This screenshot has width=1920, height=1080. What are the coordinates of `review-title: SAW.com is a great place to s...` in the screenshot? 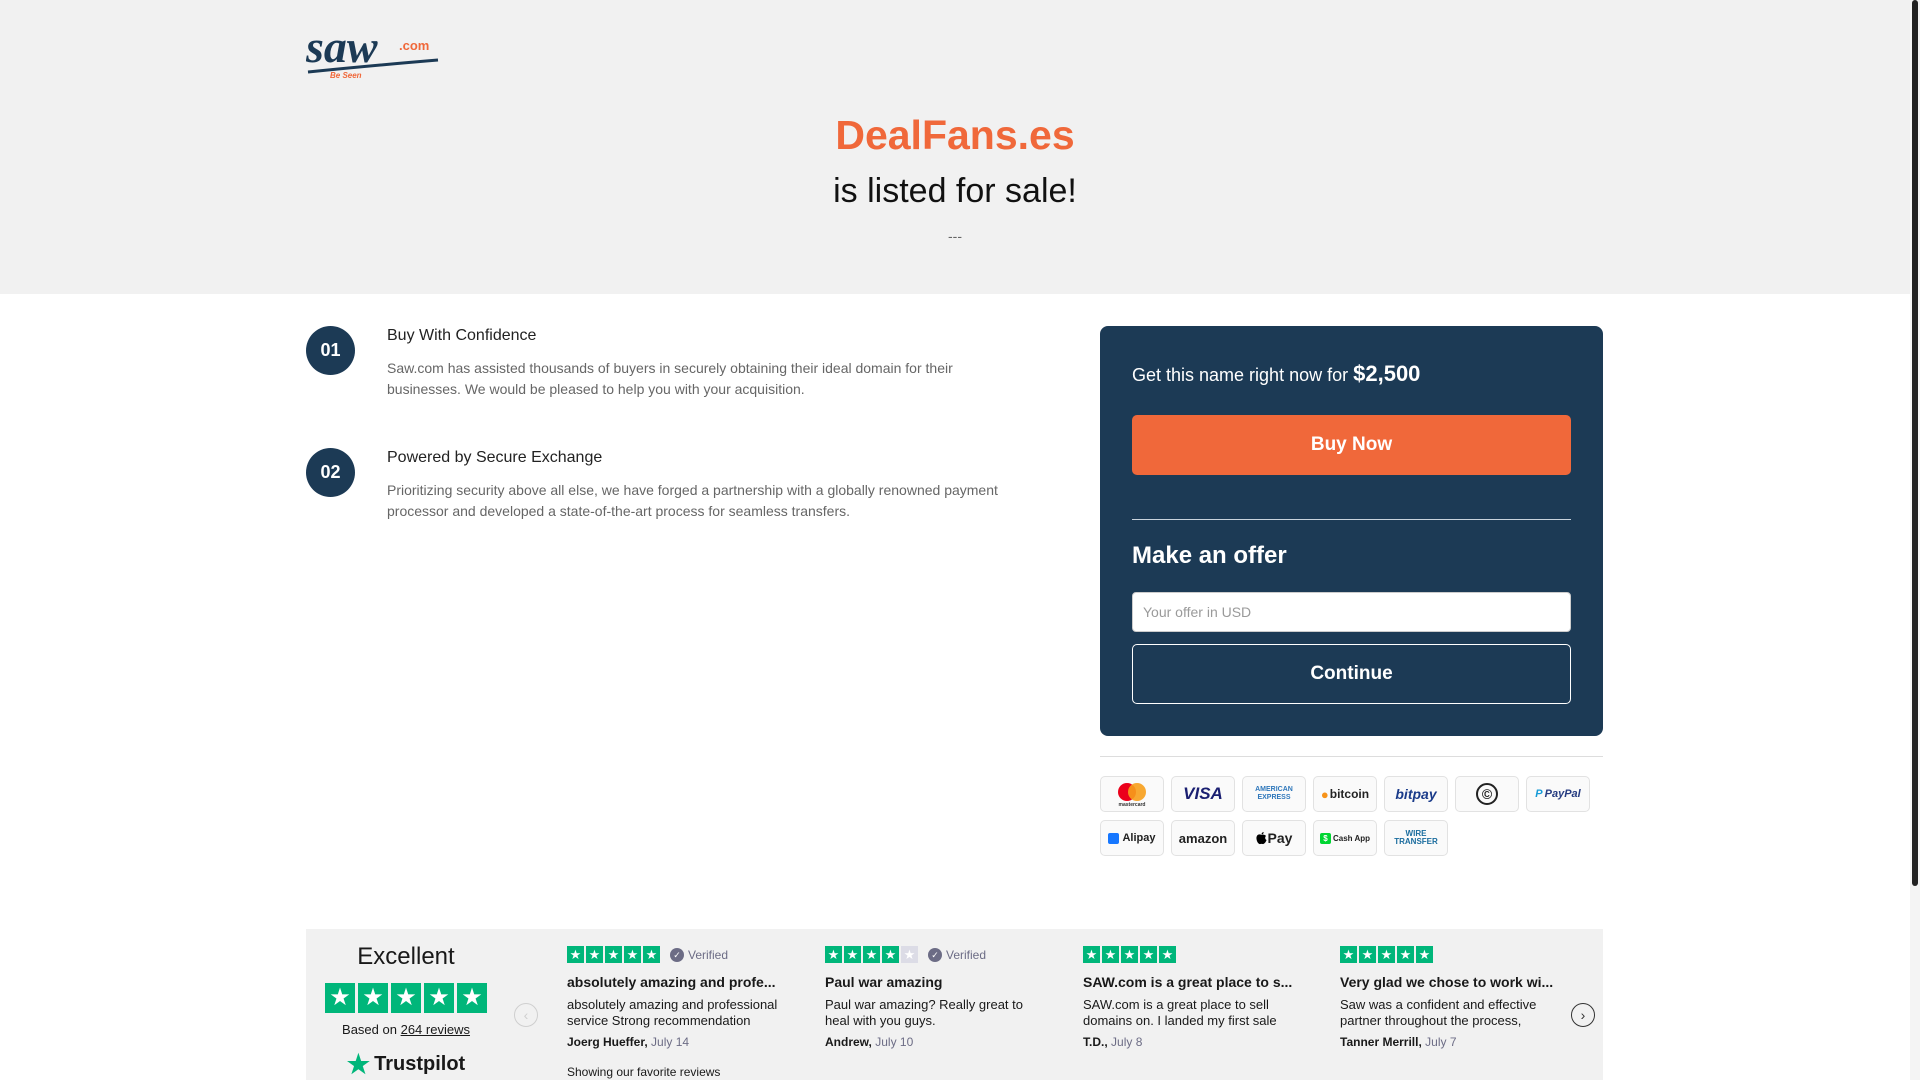 It's located at (1188, 982).